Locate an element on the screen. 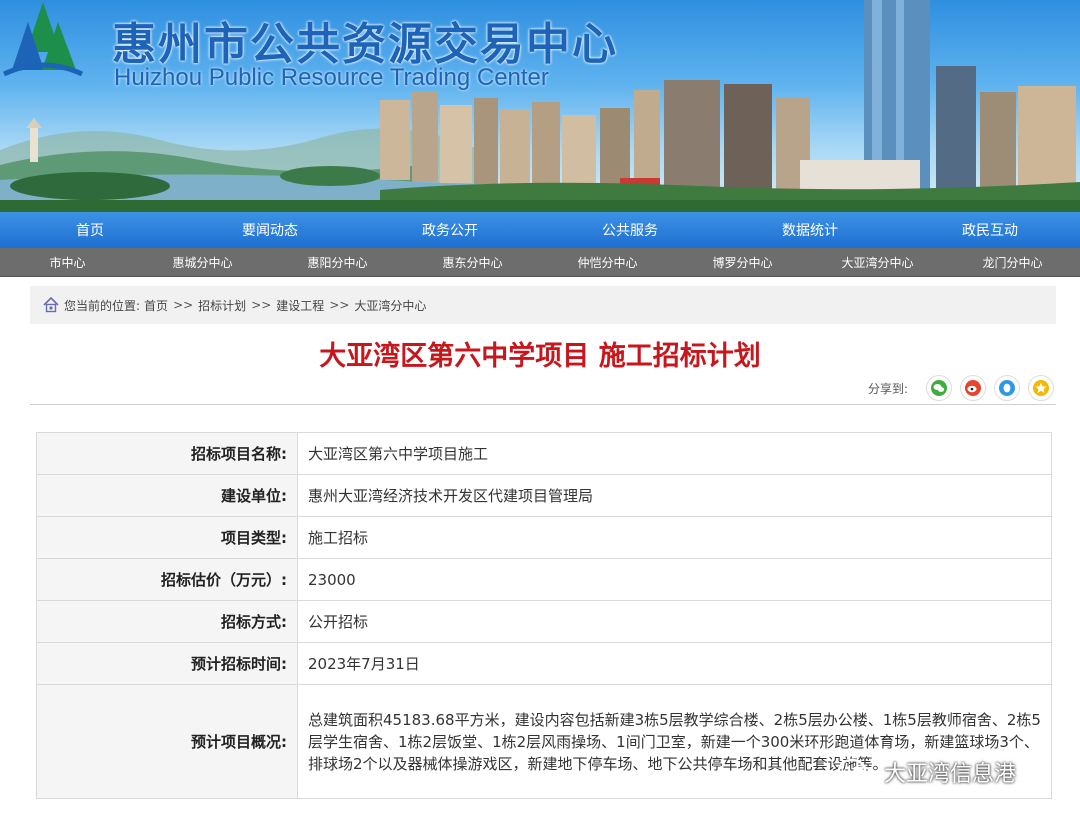  main-nav: 首页 要闻动态 政务公开 公共服务 数据统计 政民互动 is located at coordinates (540, 230).